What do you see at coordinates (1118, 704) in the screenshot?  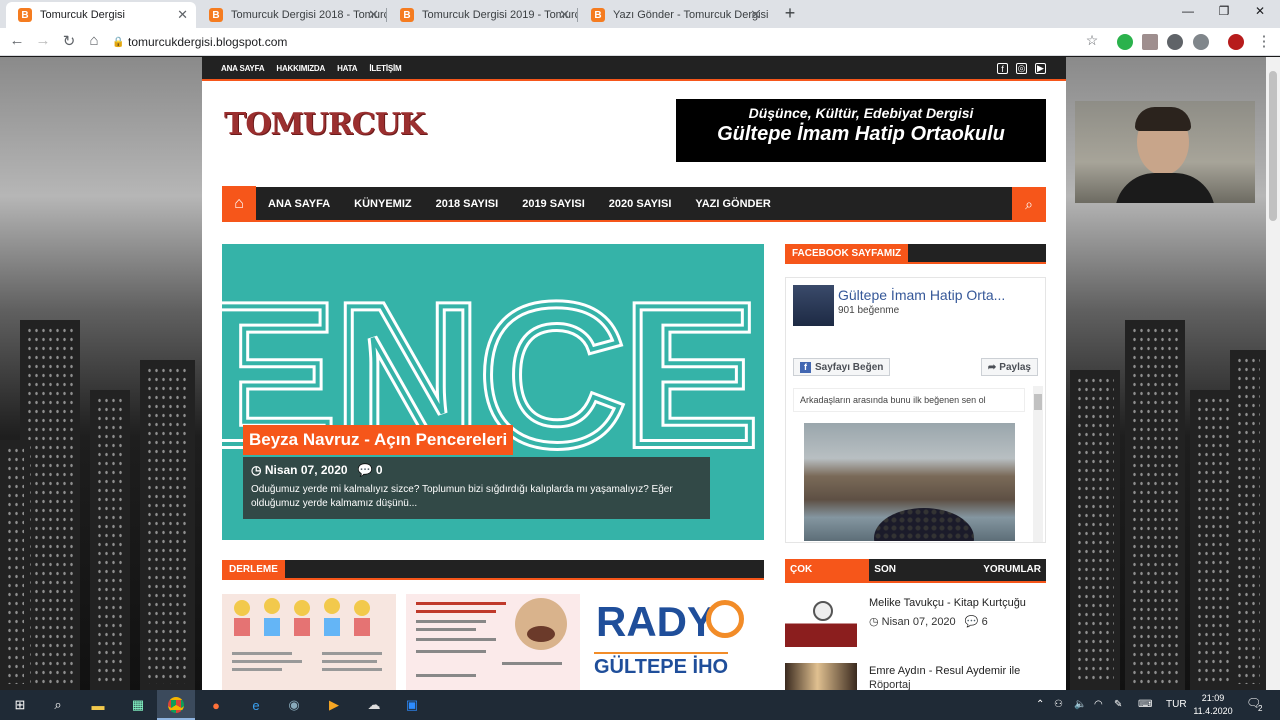 I see `pen-icon: ✎` at bounding box center [1118, 704].